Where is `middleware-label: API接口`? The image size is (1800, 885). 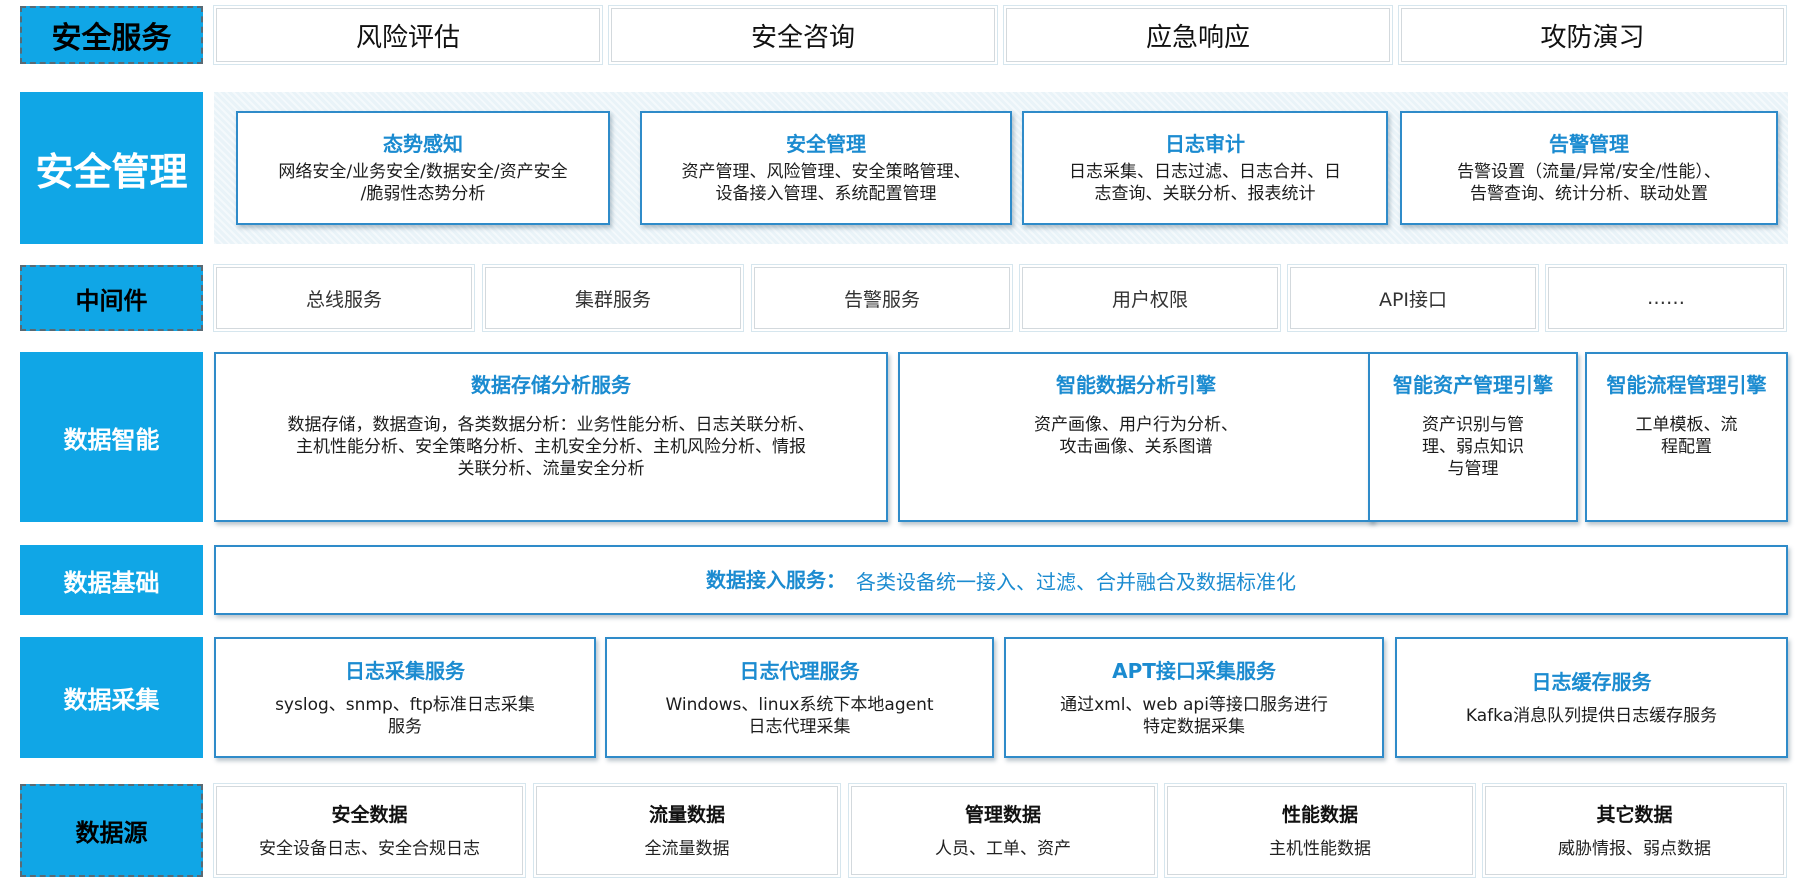
middleware-label: API接口 is located at coordinates (1413, 299).